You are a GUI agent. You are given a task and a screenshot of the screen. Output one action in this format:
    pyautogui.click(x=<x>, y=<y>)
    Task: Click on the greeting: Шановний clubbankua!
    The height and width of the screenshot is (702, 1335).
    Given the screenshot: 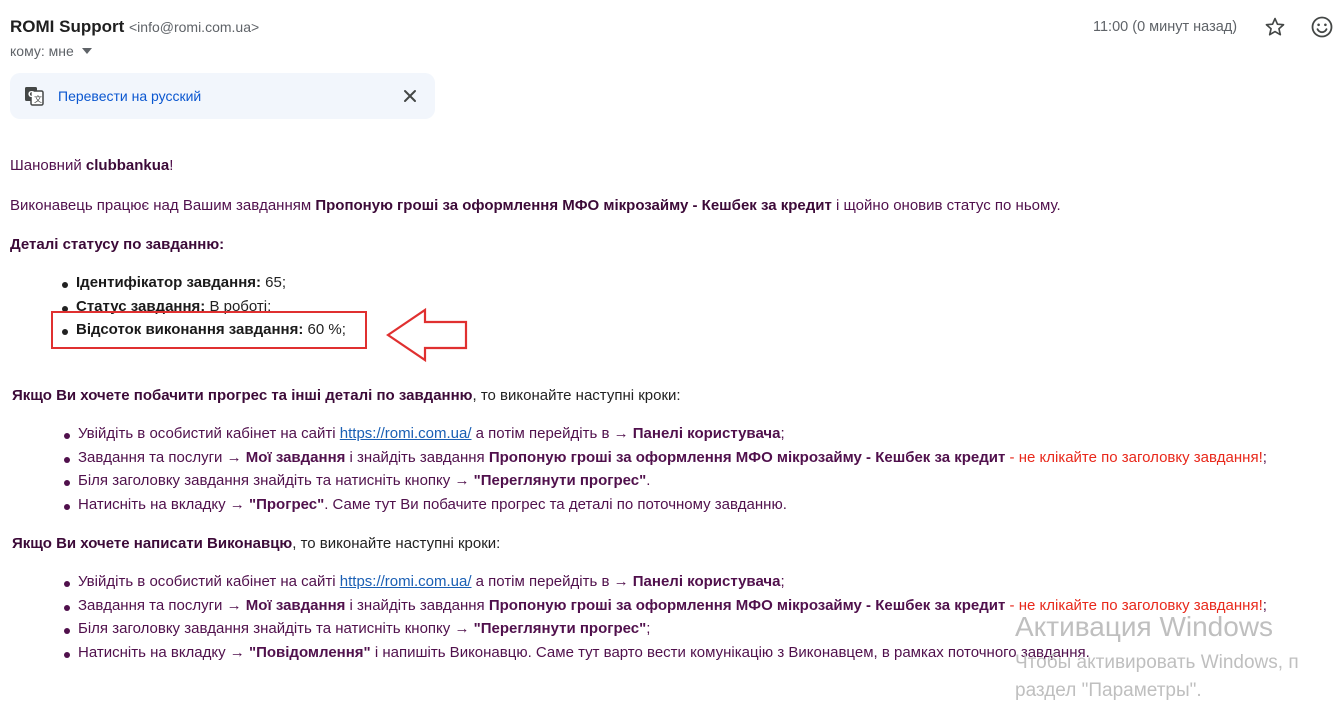 What is the action you would take?
    pyautogui.click(x=91, y=165)
    